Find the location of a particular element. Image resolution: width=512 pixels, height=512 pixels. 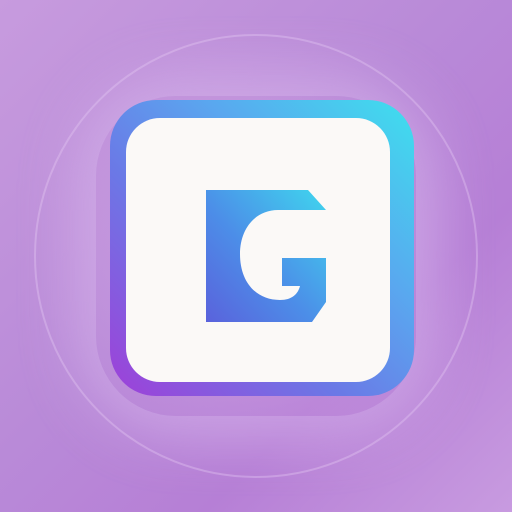

letter-g-logo-icon is located at coordinates (266, 256).